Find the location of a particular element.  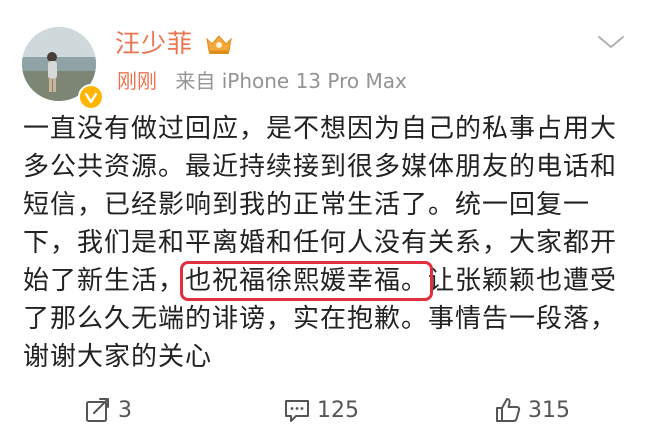

like-count: 315 is located at coordinates (549, 410).